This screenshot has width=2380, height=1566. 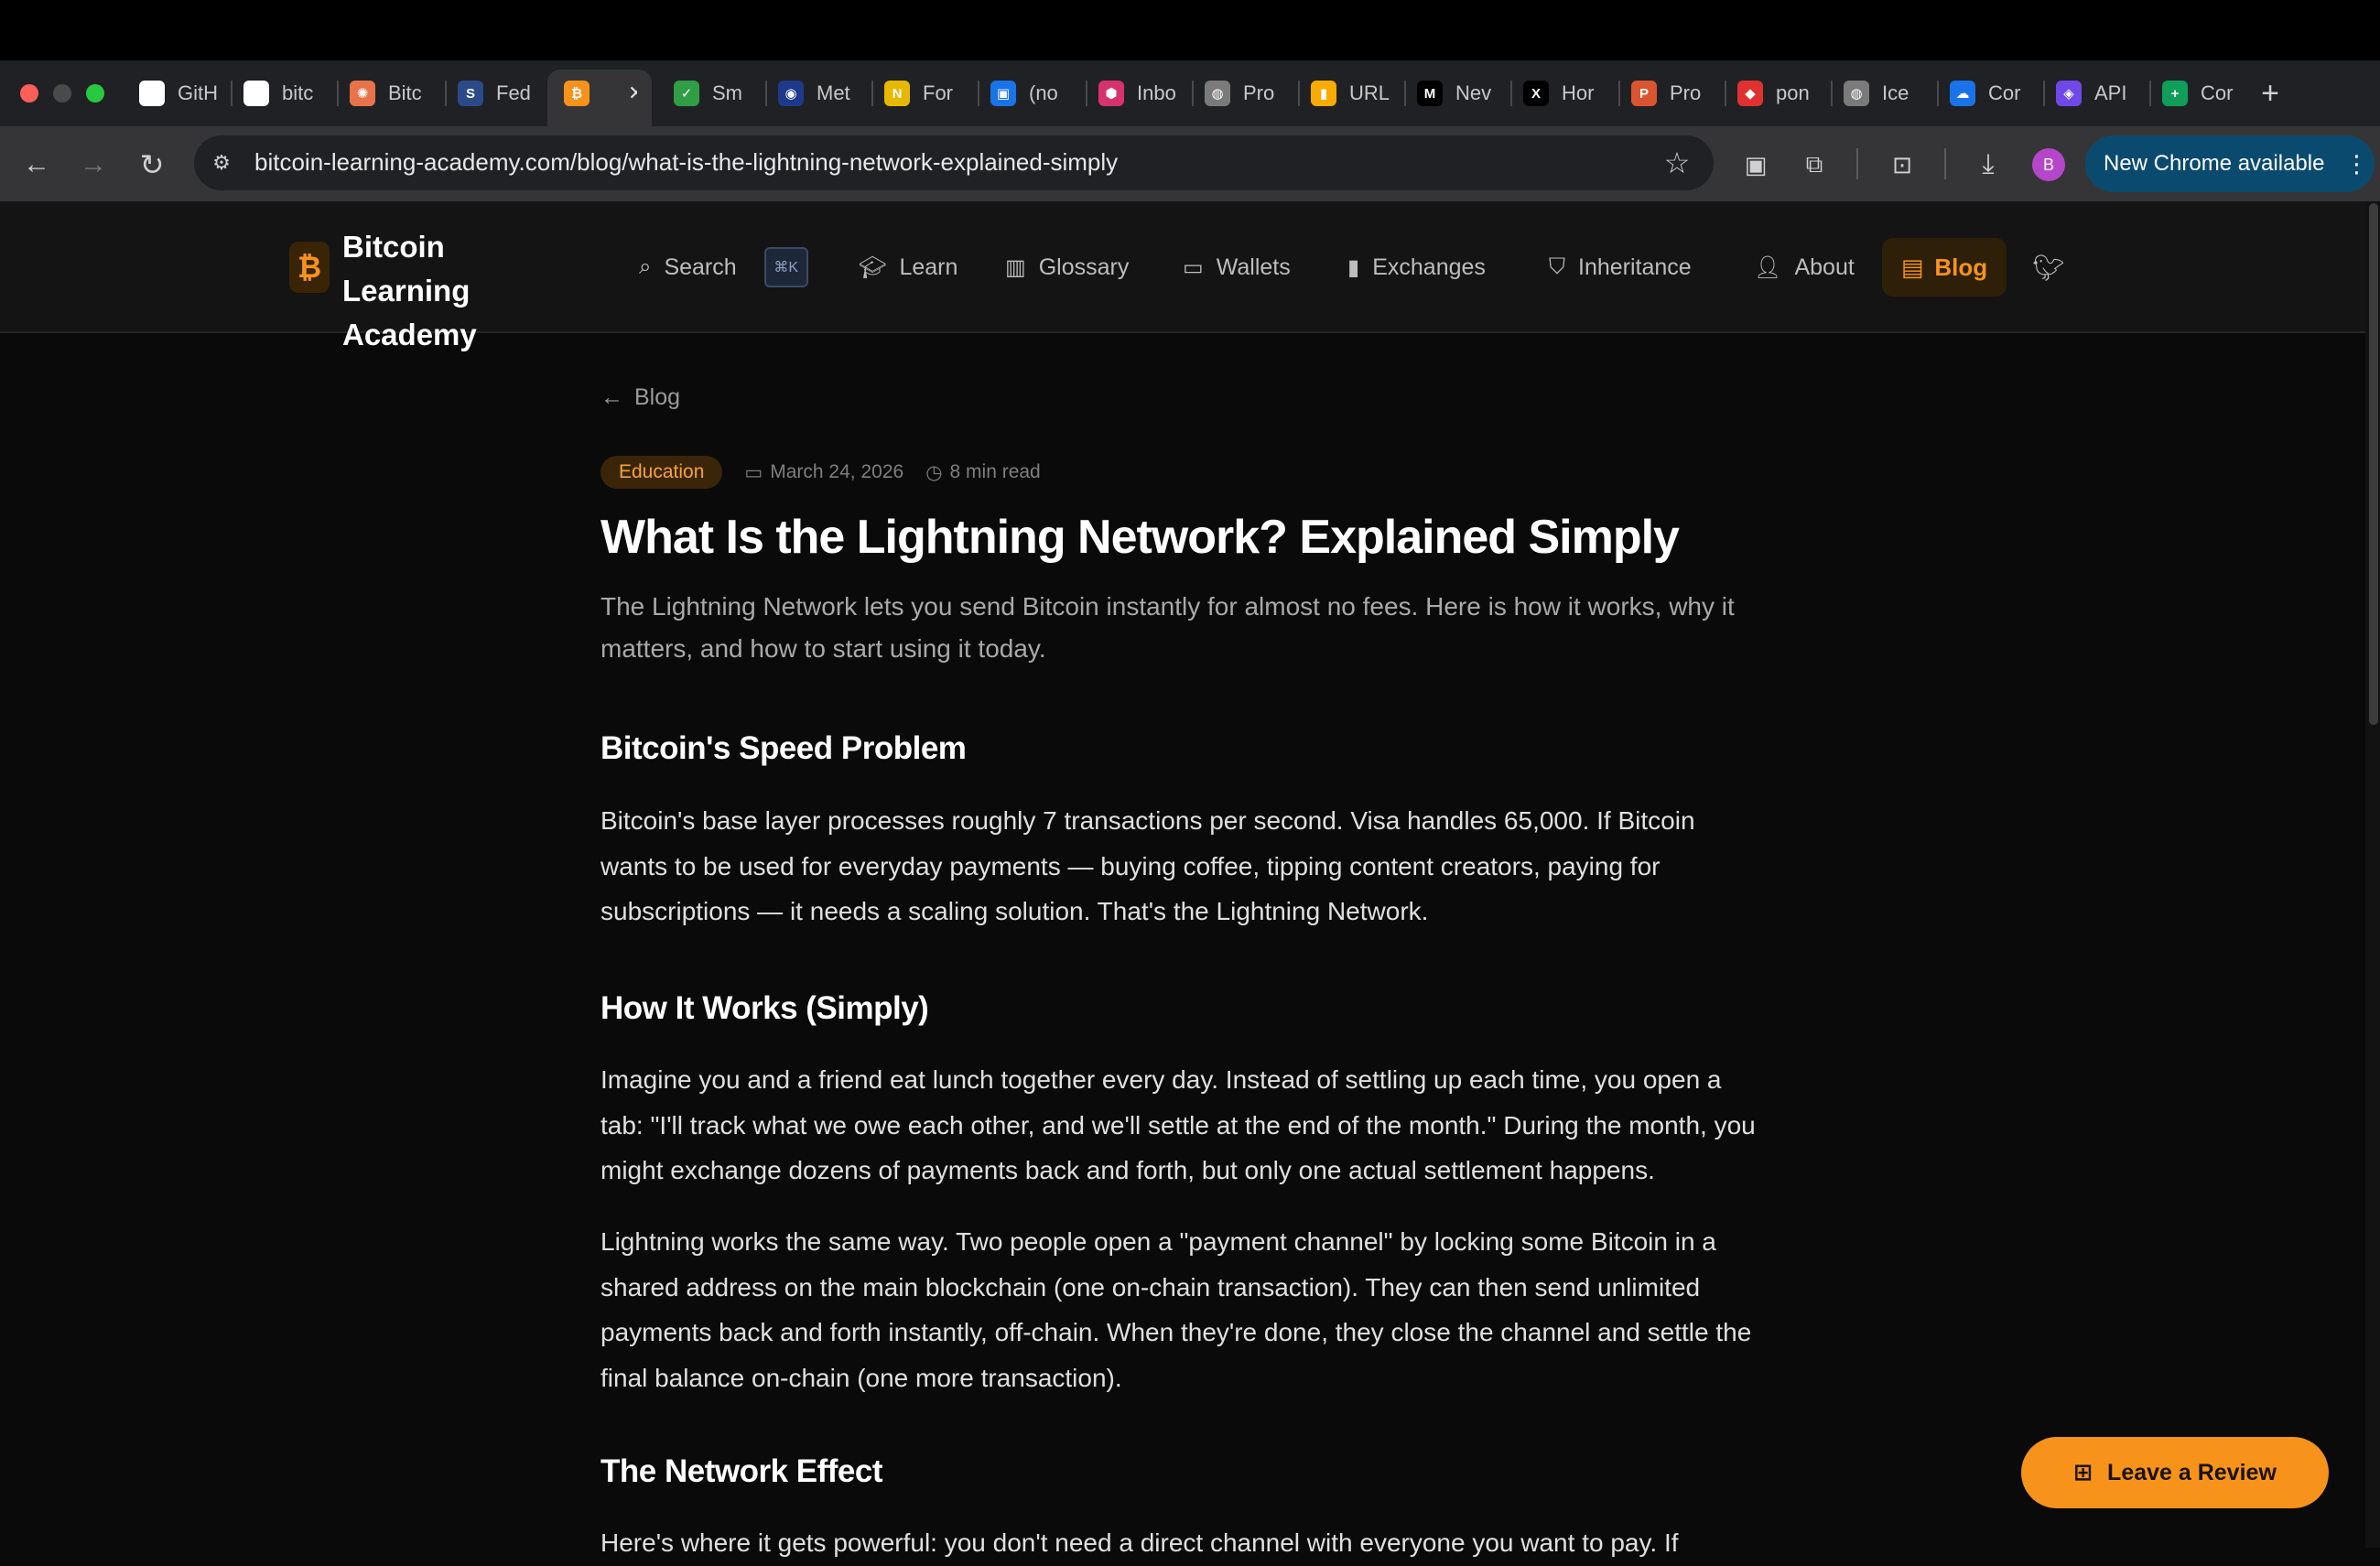 What do you see at coordinates (1644, 93) in the screenshot?
I see `producthunt-icon: P` at bounding box center [1644, 93].